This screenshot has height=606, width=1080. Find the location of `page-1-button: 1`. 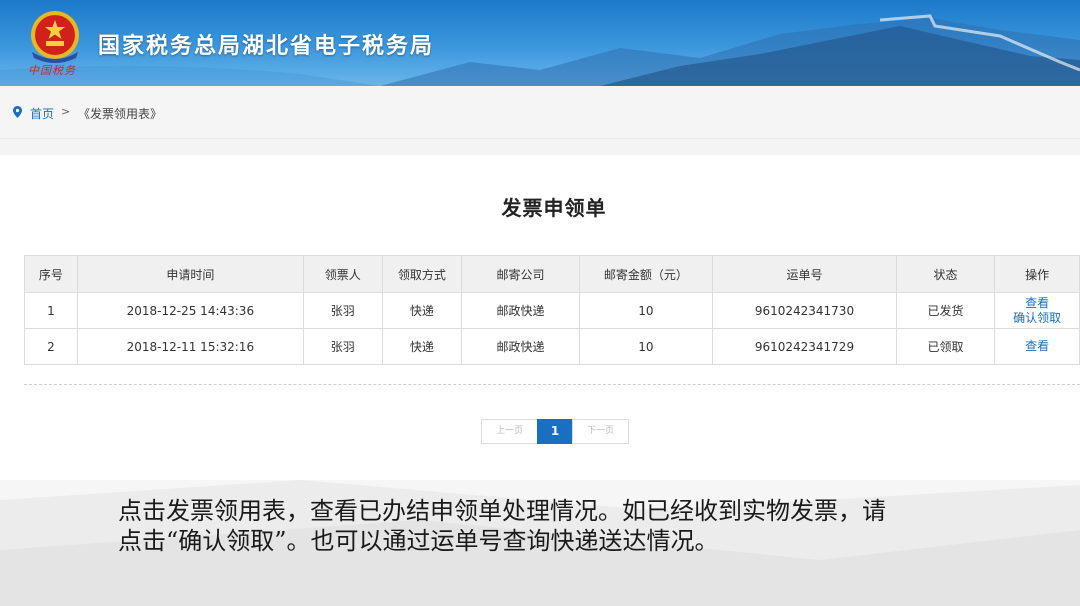

page-1-button: 1 is located at coordinates (555, 431).